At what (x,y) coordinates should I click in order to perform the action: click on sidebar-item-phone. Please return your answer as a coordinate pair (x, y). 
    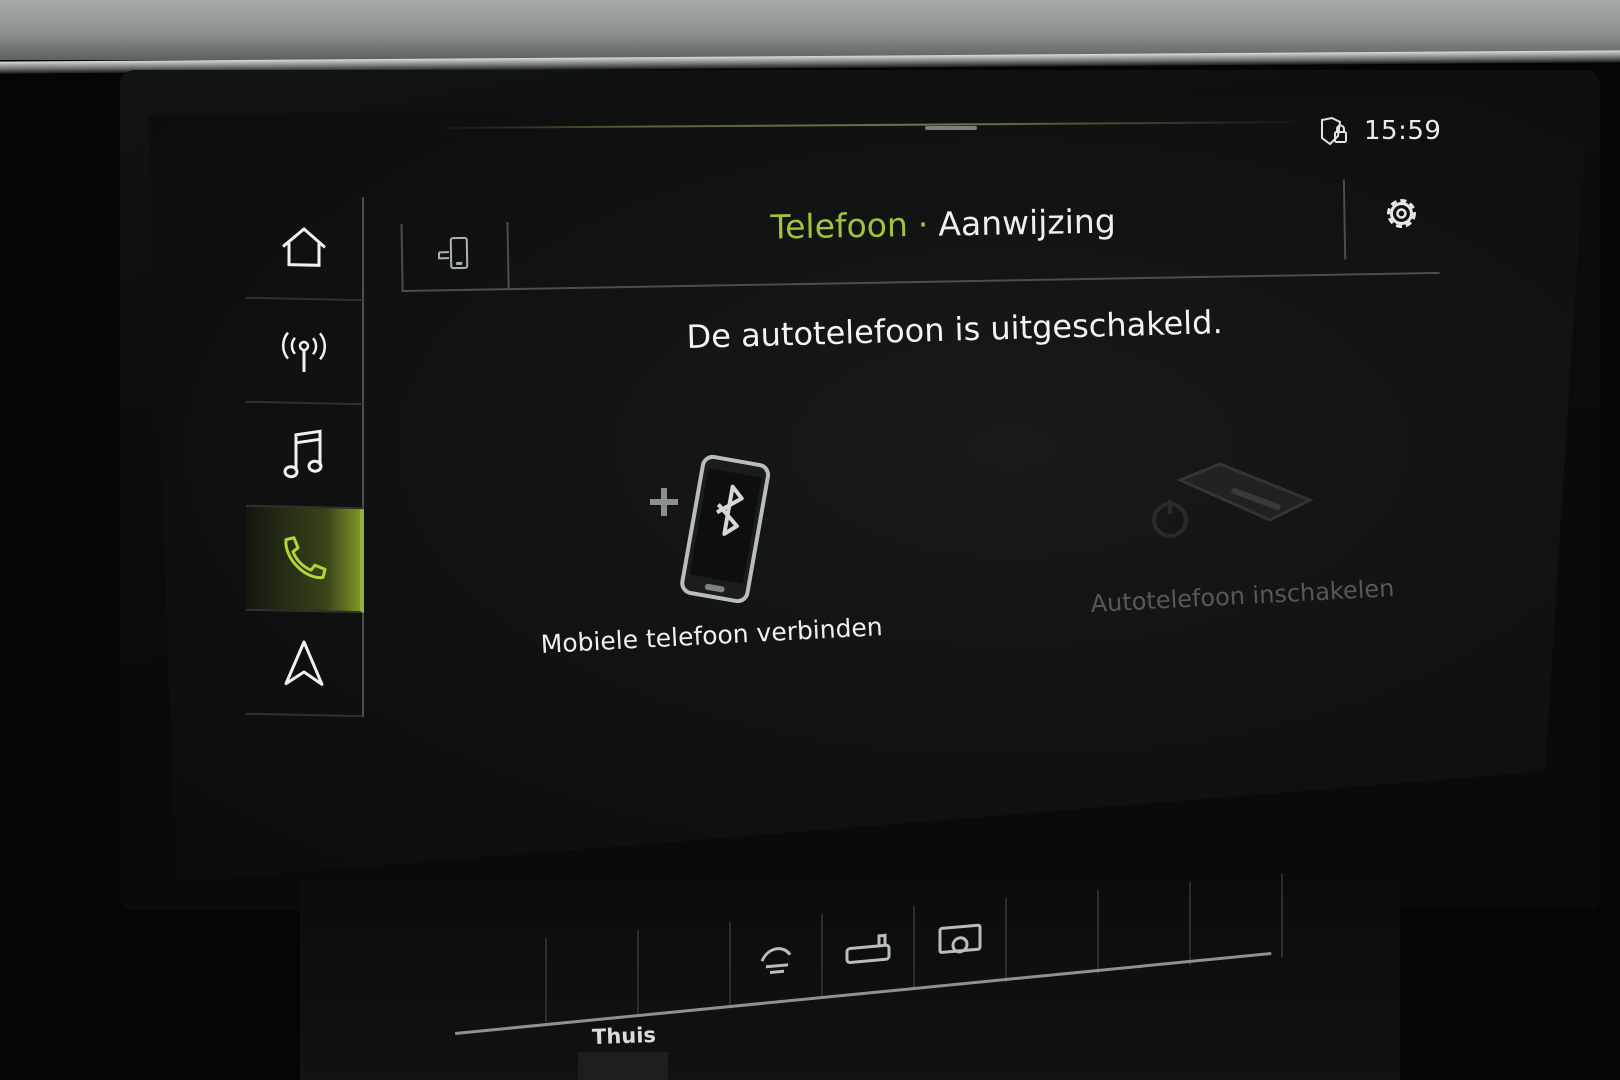
    Looking at the image, I should click on (305, 560).